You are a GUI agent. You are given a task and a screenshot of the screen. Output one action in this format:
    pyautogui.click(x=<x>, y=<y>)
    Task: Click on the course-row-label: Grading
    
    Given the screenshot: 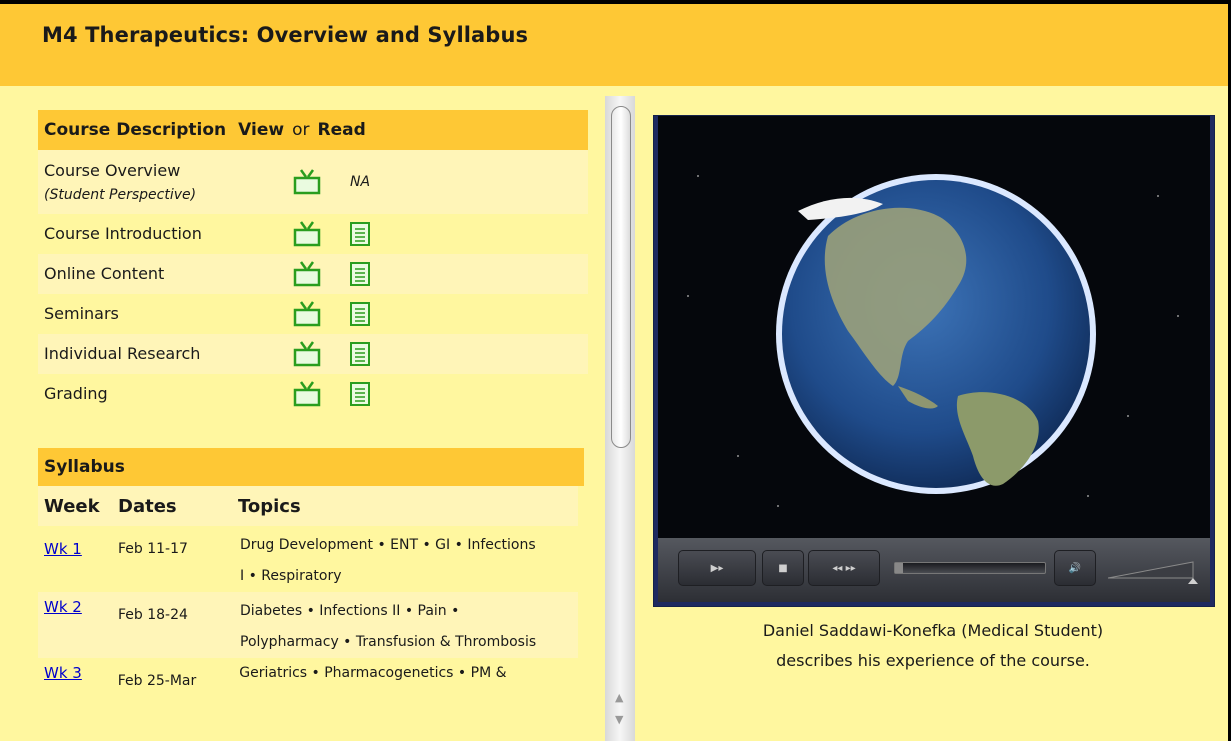 What is the action you would take?
    pyautogui.click(x=76, y=394)
    